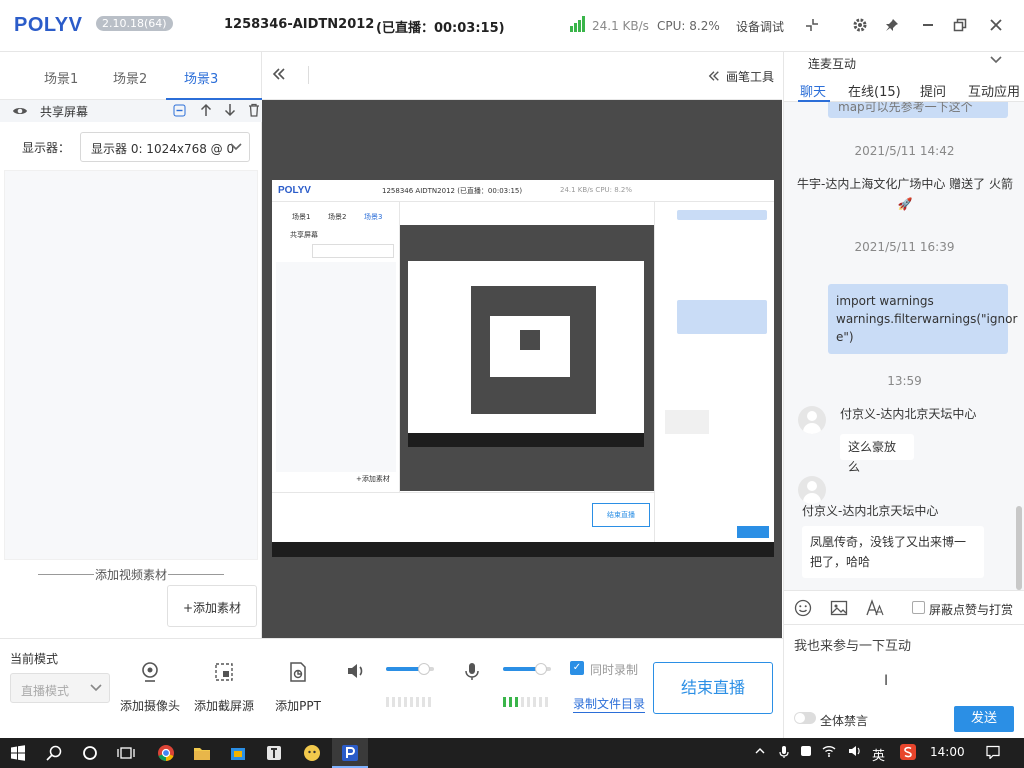 The width and height of the screenshot is (1024, 768). I want to click on scene-tabs: 场景1 场景2 场景3, so click(131, 76).